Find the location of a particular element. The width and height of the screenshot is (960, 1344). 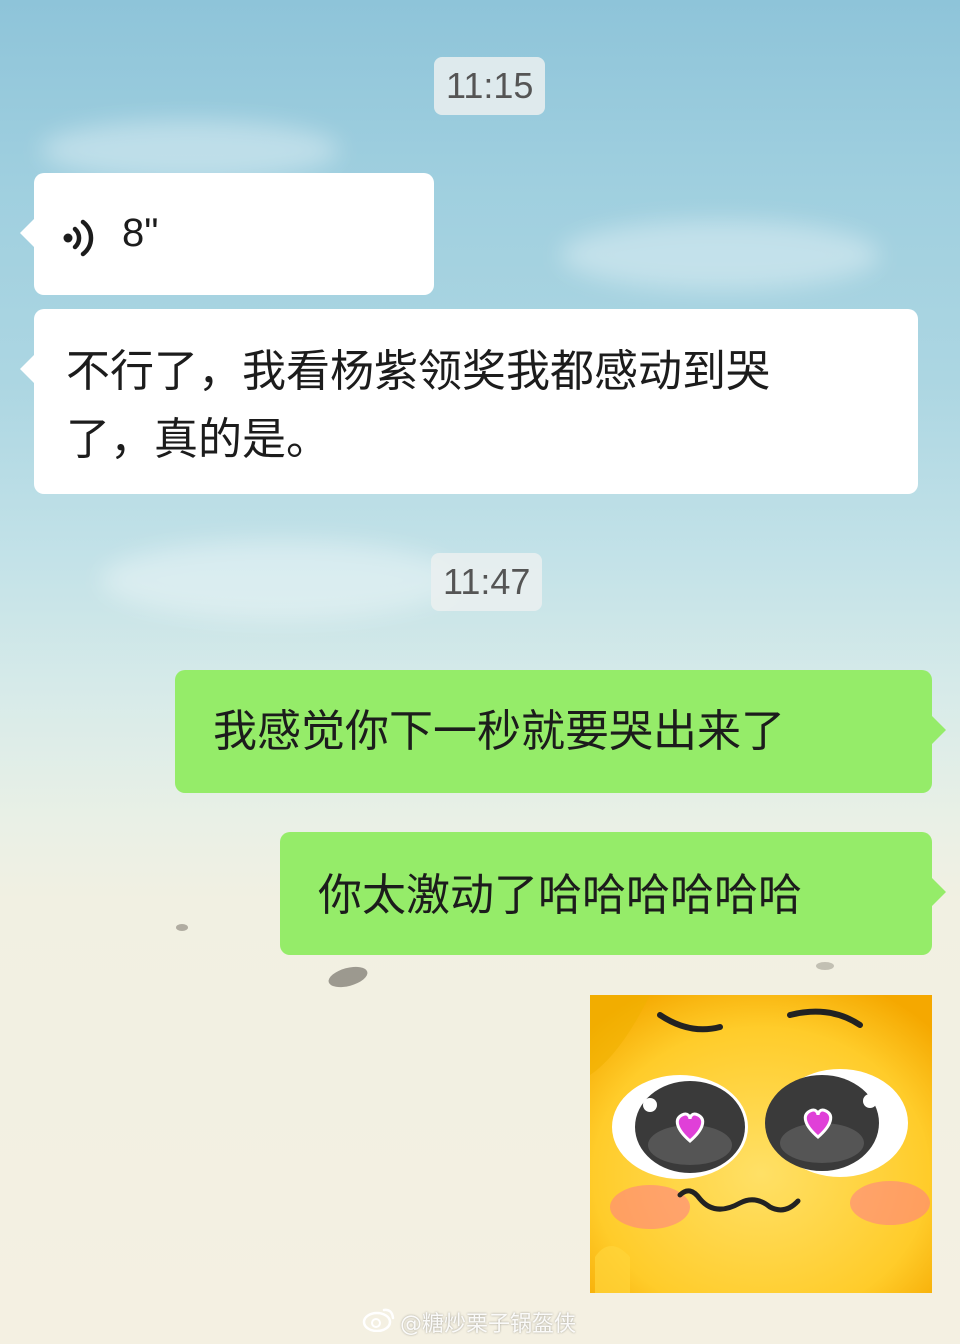

heart-eyes-emoji-sticker is located at coordinates (761, 1144).